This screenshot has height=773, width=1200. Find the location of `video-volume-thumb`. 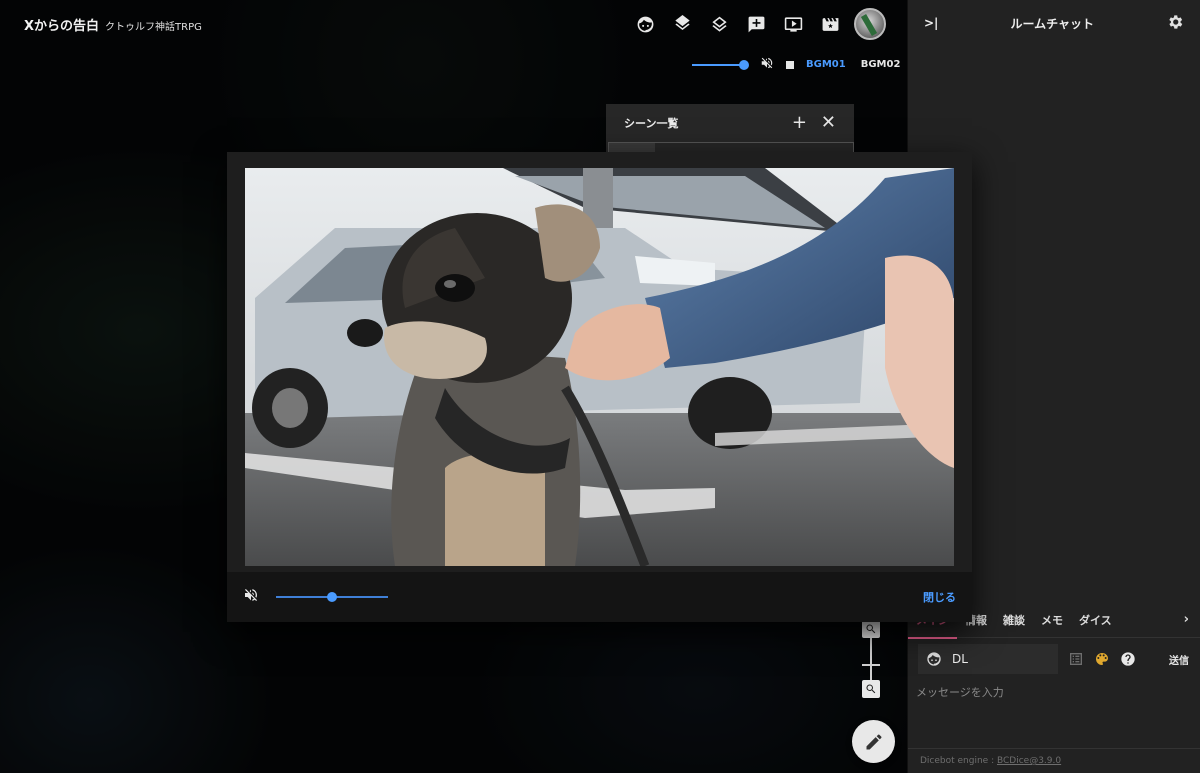

video-volume-thumb is located at coordinates (332, 597).